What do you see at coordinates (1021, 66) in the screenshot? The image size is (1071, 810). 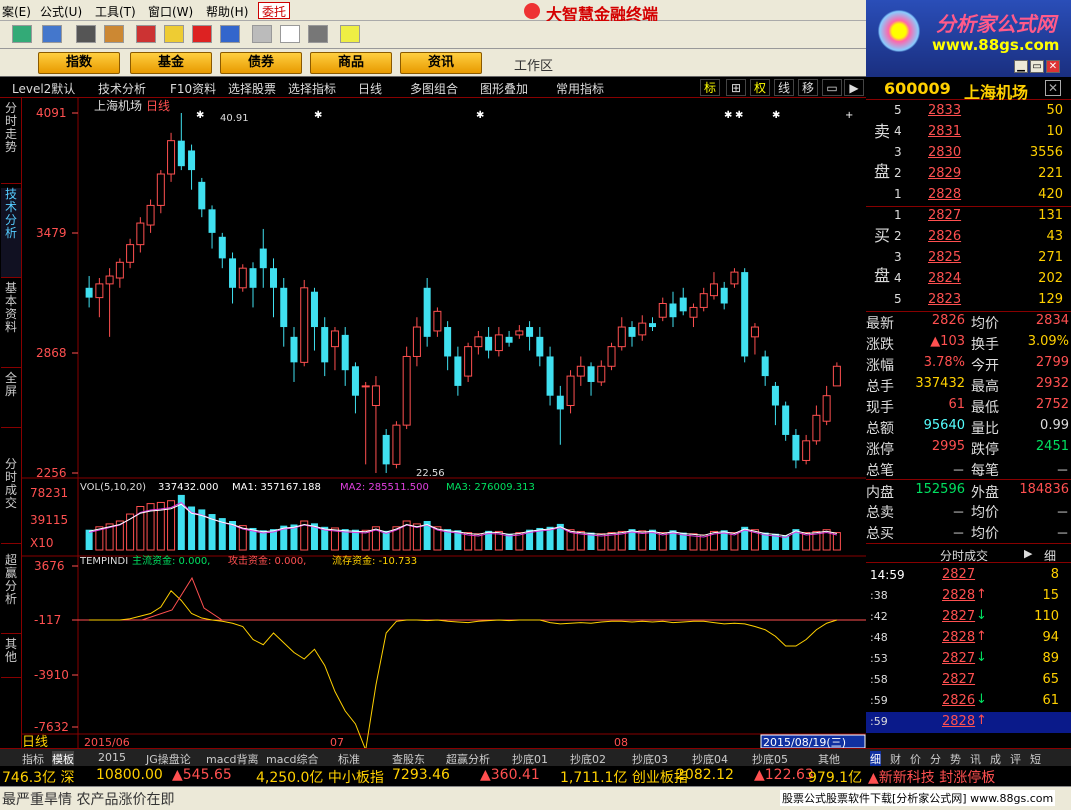 I see `minimize-icon: ▁` at bounding box center [1021, 66].